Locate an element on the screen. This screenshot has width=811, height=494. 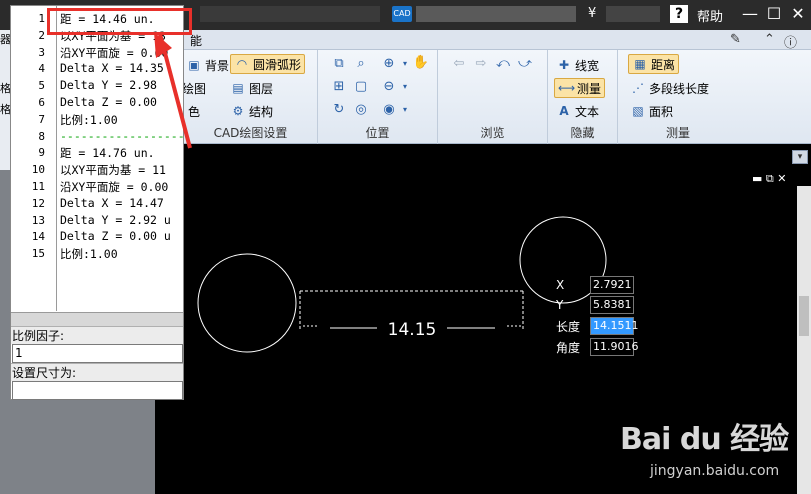
info-icon: ⓘ is located at coordinates (790, 41).